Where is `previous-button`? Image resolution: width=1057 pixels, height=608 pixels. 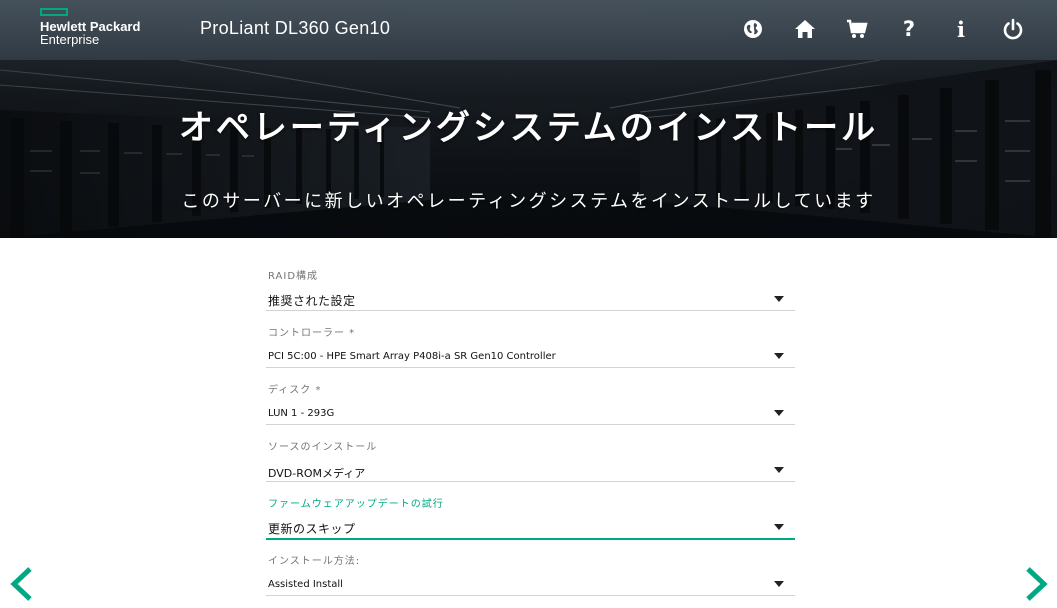 previous-button is located at coordinates (21, 584).